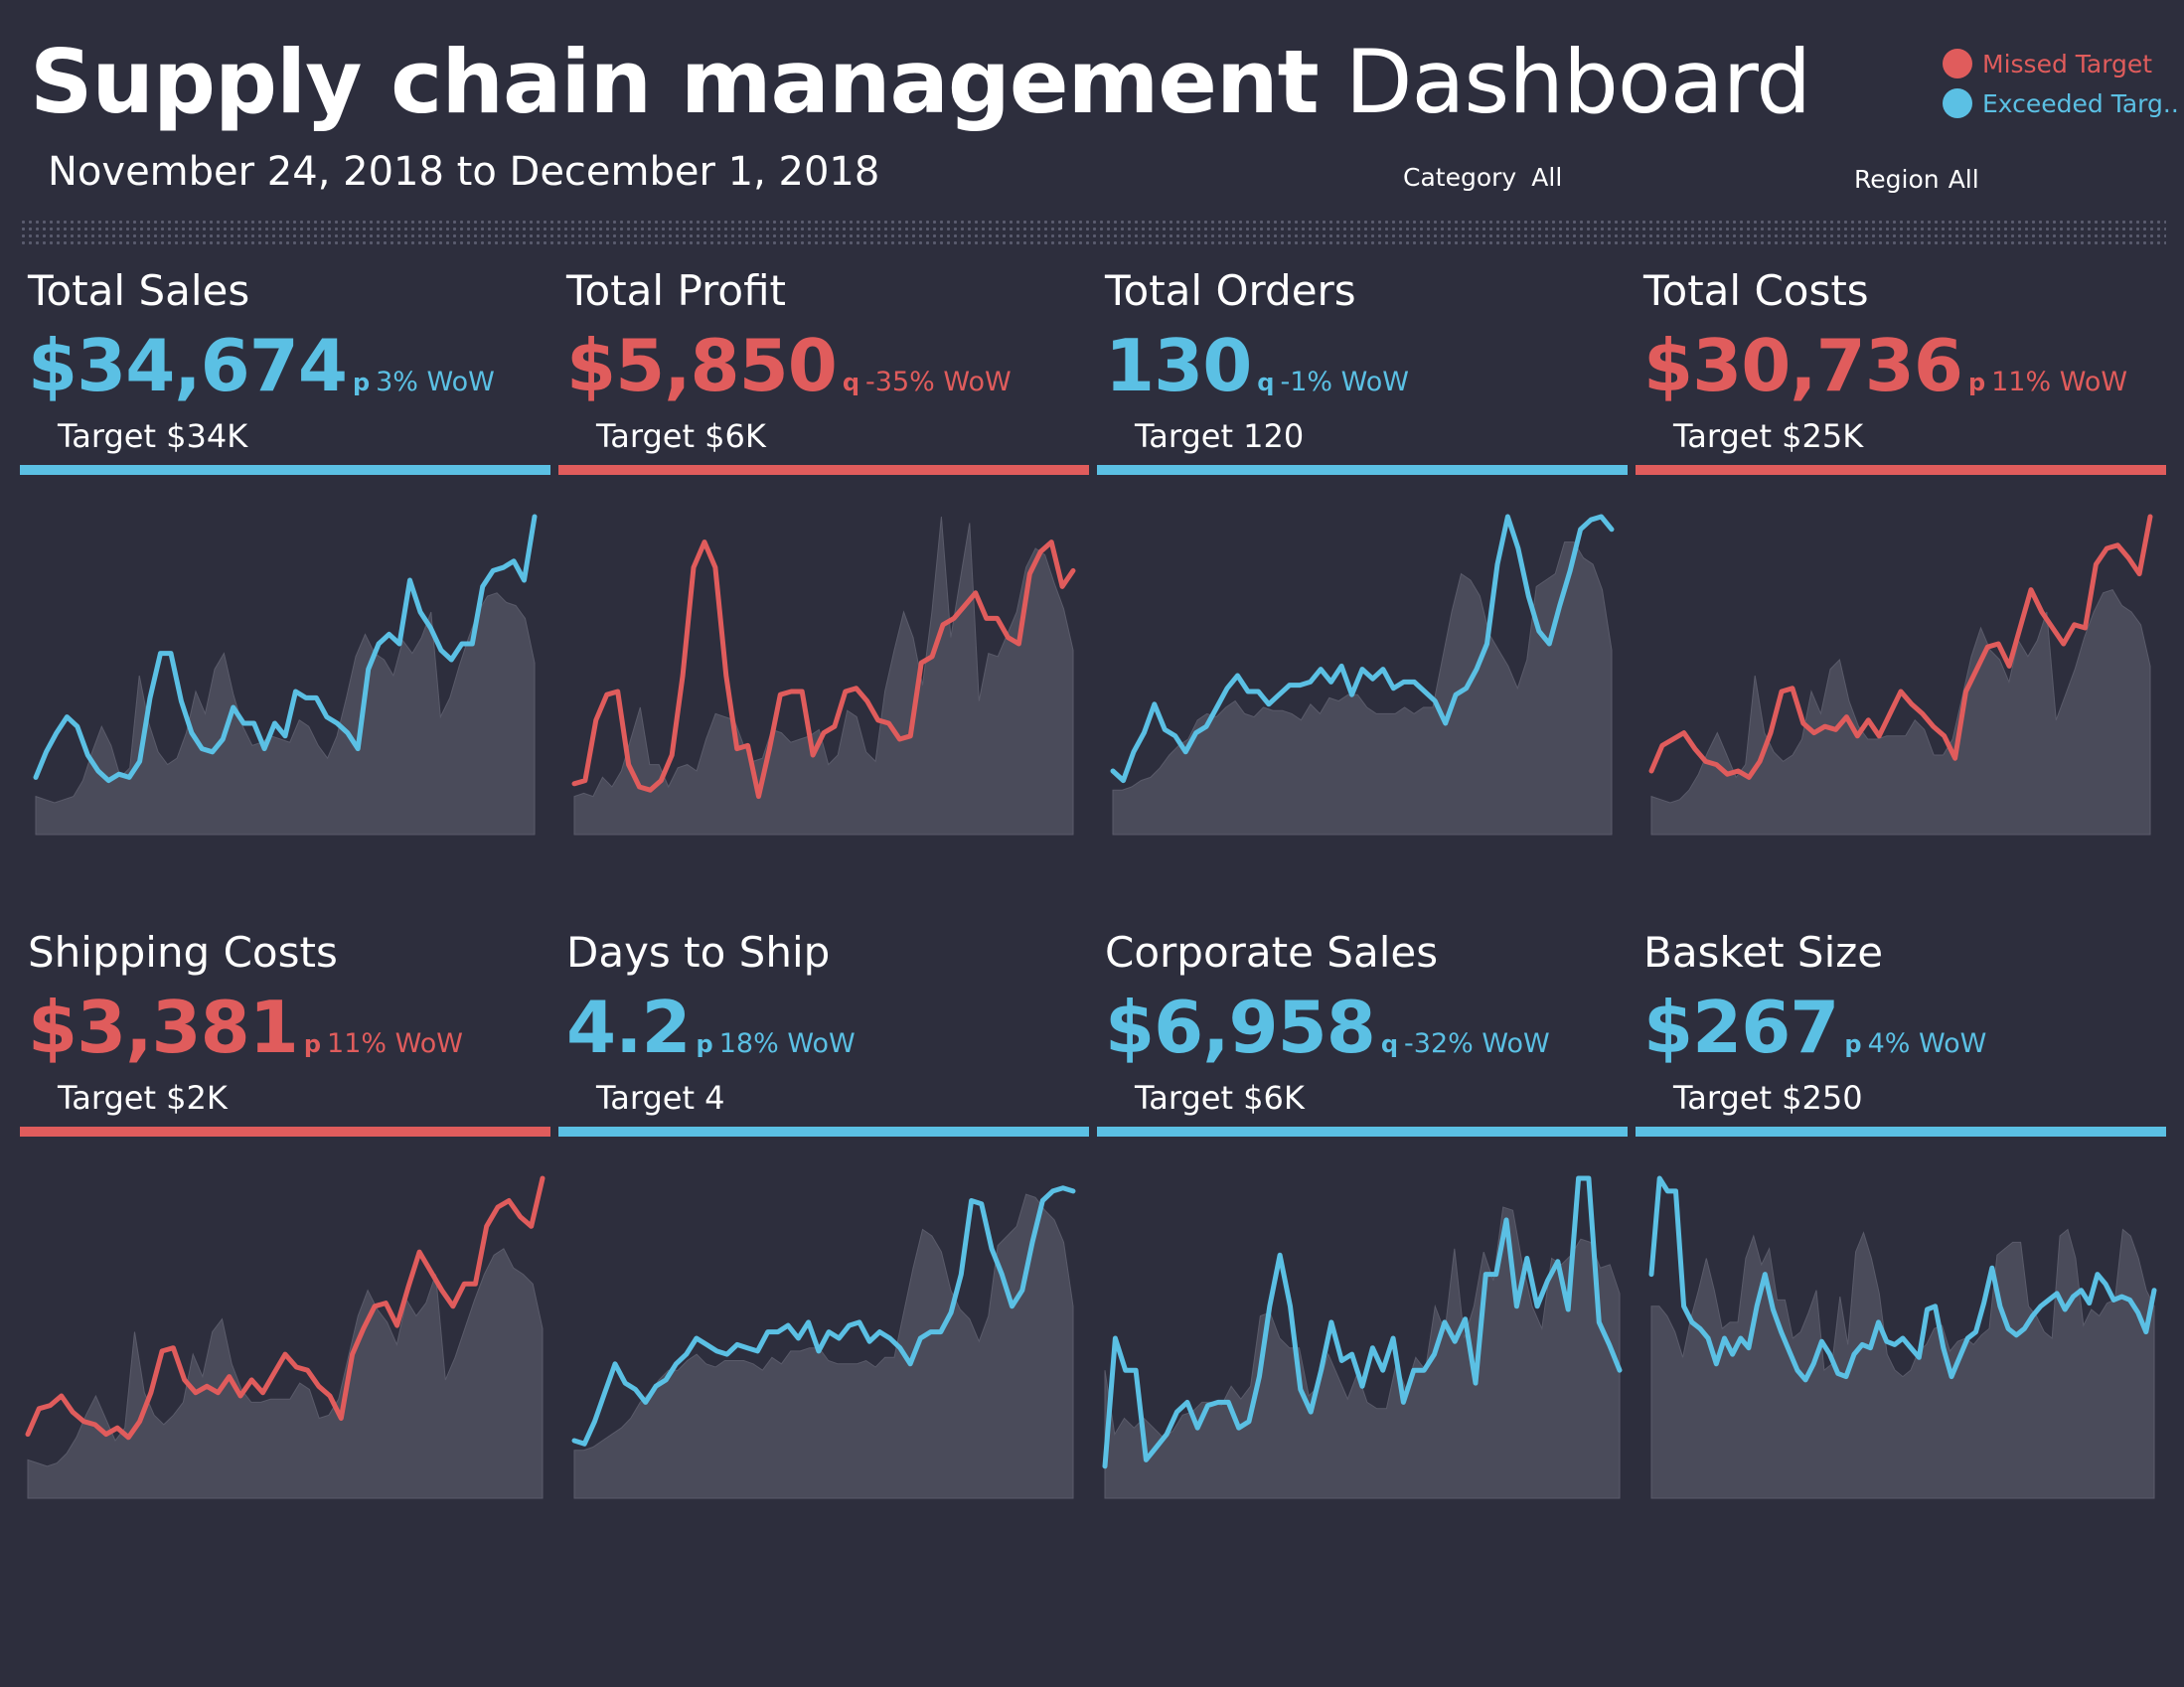 This screenshot has height=1687, width=2184. I want to click on region-filter: Region All, so click(1916, 179).